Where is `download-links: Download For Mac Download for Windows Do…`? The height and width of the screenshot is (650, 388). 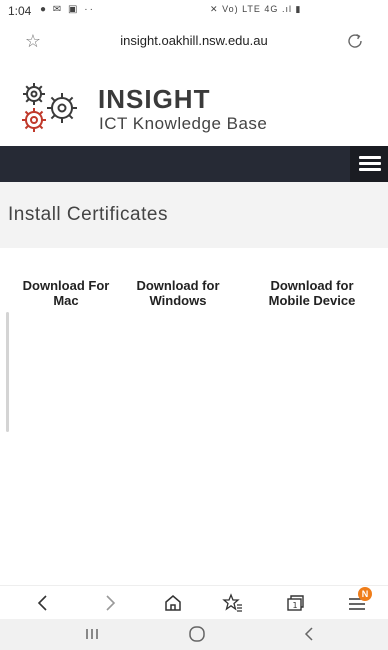
download-links: Download For Mac Download for Windows Do… is located at coordinates (194, 298).